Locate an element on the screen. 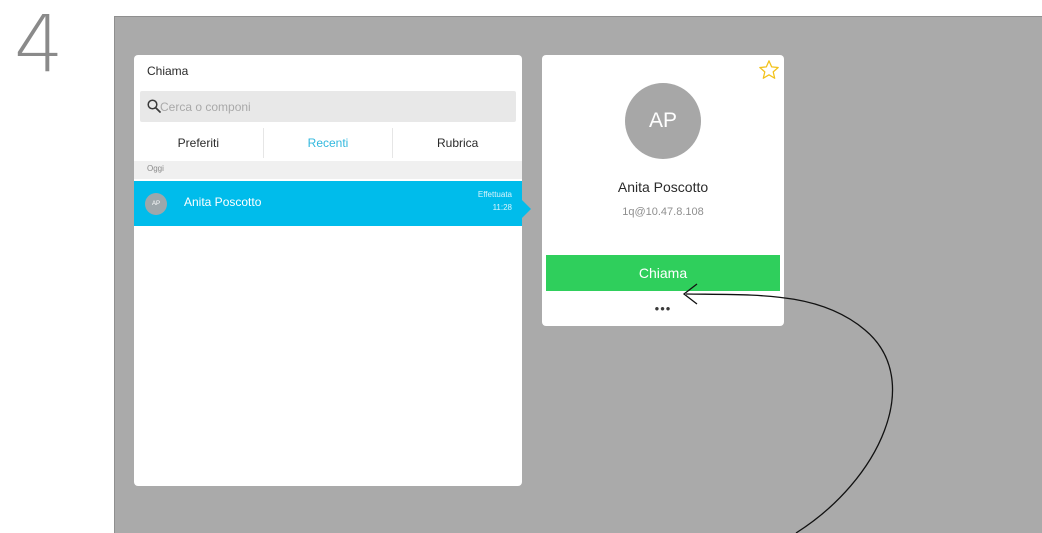 This screenshot has height=533, width=1042. tab-recenti: Recenti is located at coordinates (329, 143).